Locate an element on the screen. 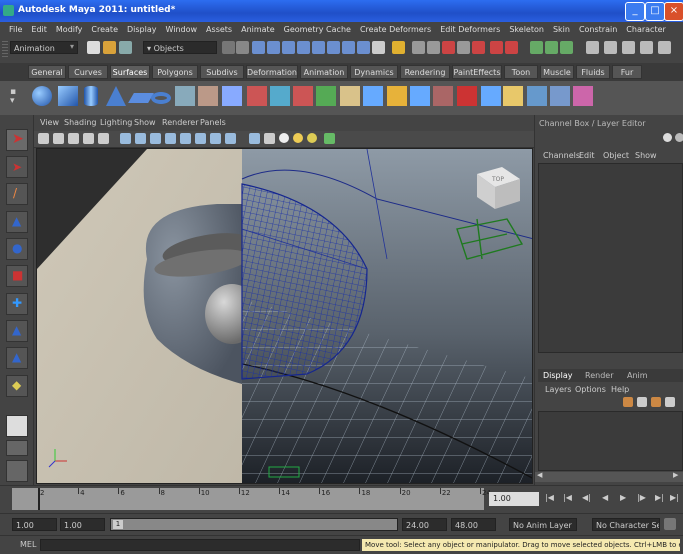 This screenshot has height=554, width=683. render-view-icon is located at coordinates (536, 47).